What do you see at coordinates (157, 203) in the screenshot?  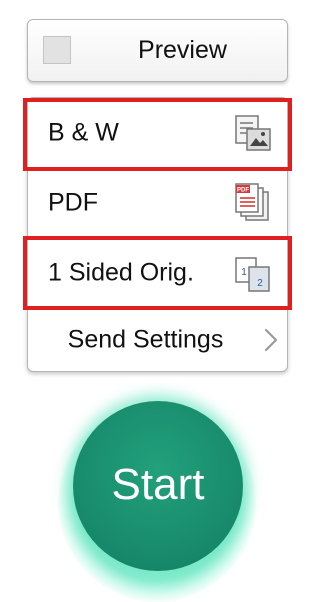 I see `file-type-row: PDF PDF` at bounding box center [157, 203].